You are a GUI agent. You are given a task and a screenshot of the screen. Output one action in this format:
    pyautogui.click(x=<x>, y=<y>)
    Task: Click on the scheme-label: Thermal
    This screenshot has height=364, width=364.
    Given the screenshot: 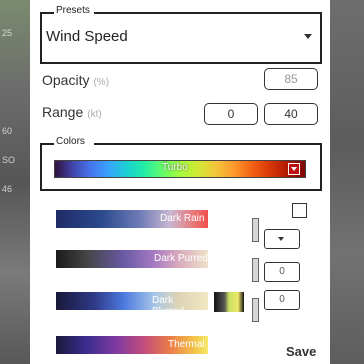 What is the action you would take?
    pyautogui.click(x=186, y=344)
    